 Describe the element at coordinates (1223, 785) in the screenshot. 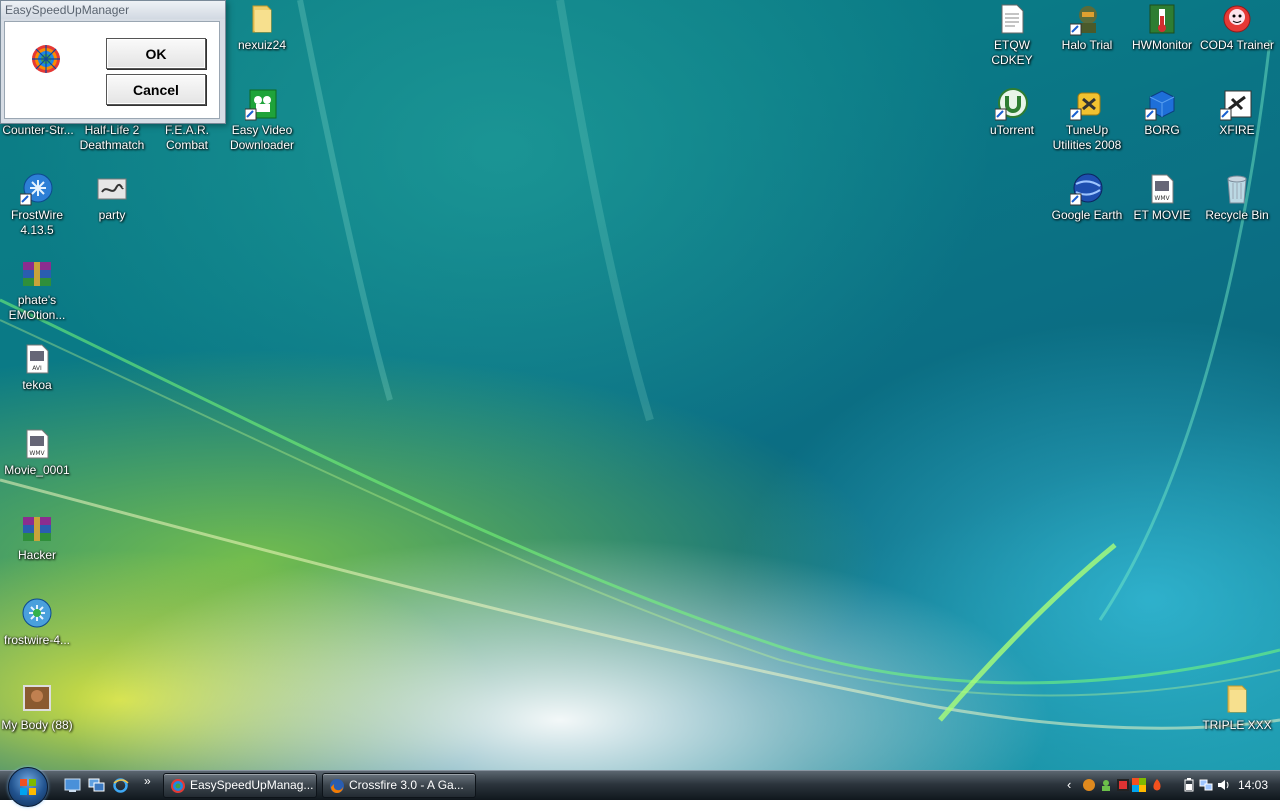

I see `volume-icon` at that location.